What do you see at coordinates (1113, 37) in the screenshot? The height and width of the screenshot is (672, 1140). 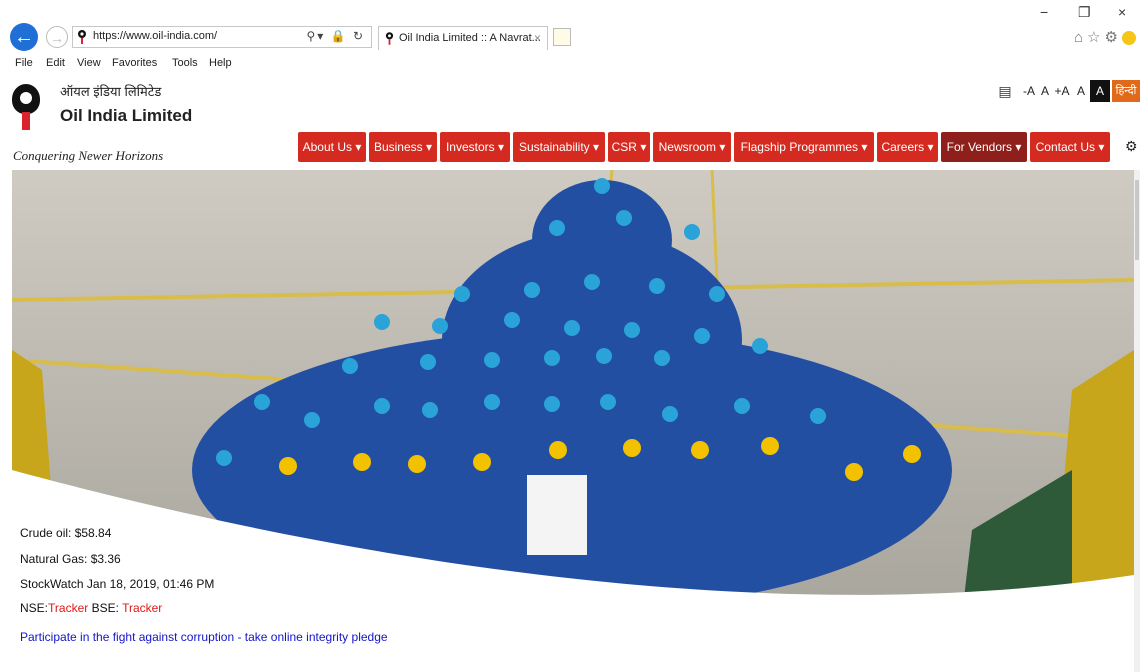 I see `settings-gear-icon: ⚙` at bounding box center [1113, 37].